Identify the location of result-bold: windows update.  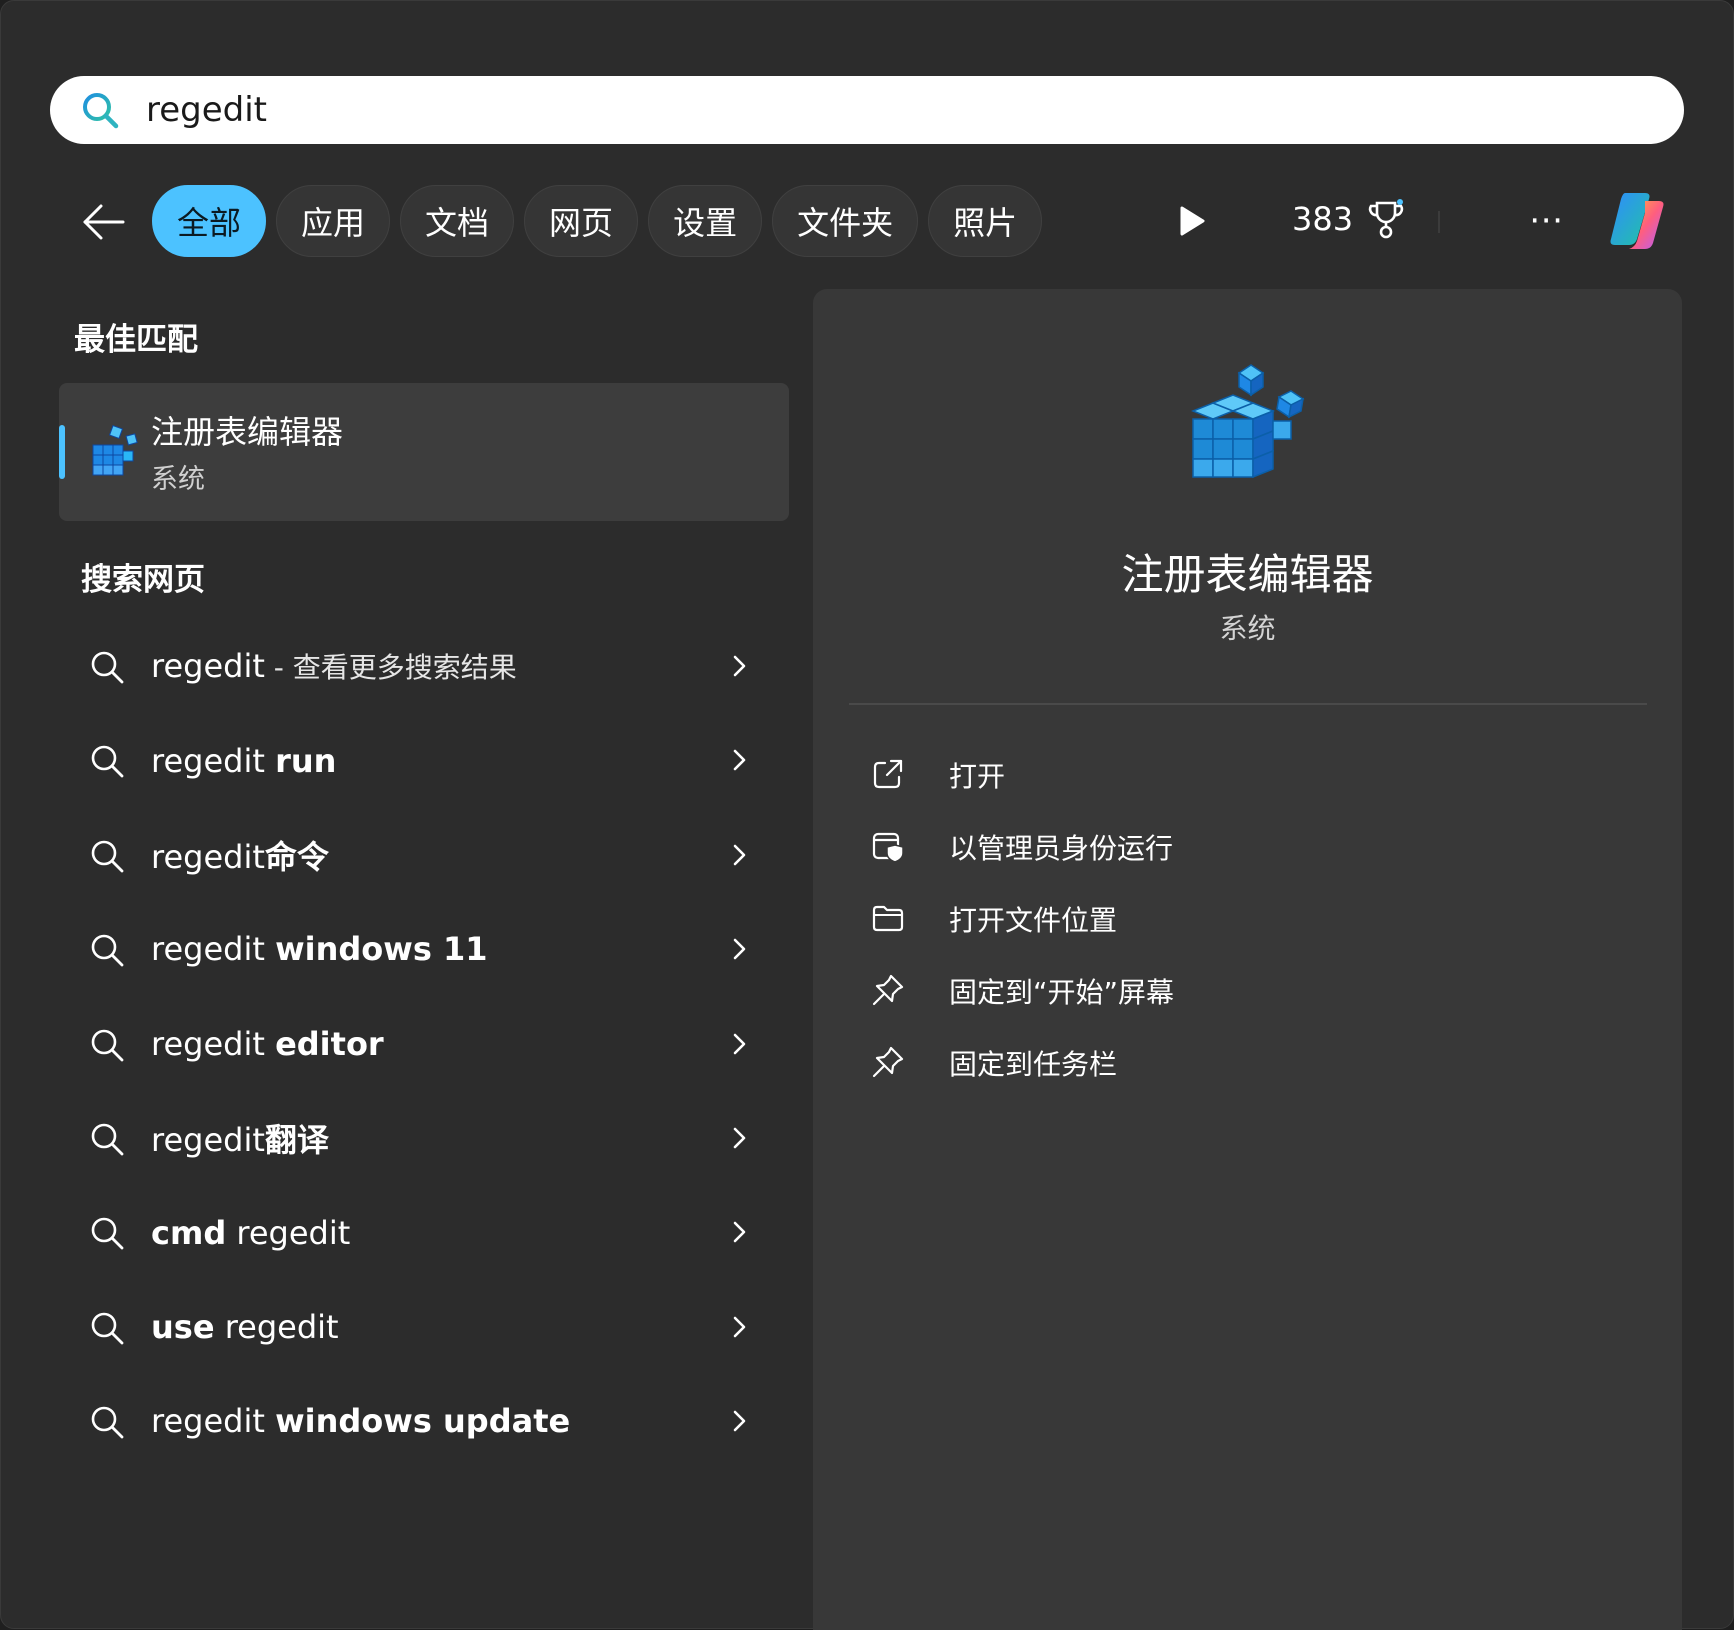
(423, 1421).